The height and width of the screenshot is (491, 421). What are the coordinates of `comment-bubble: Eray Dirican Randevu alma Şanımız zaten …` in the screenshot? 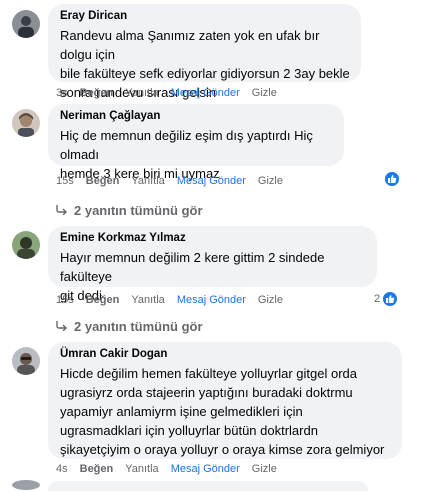 It's located at (204, 52).